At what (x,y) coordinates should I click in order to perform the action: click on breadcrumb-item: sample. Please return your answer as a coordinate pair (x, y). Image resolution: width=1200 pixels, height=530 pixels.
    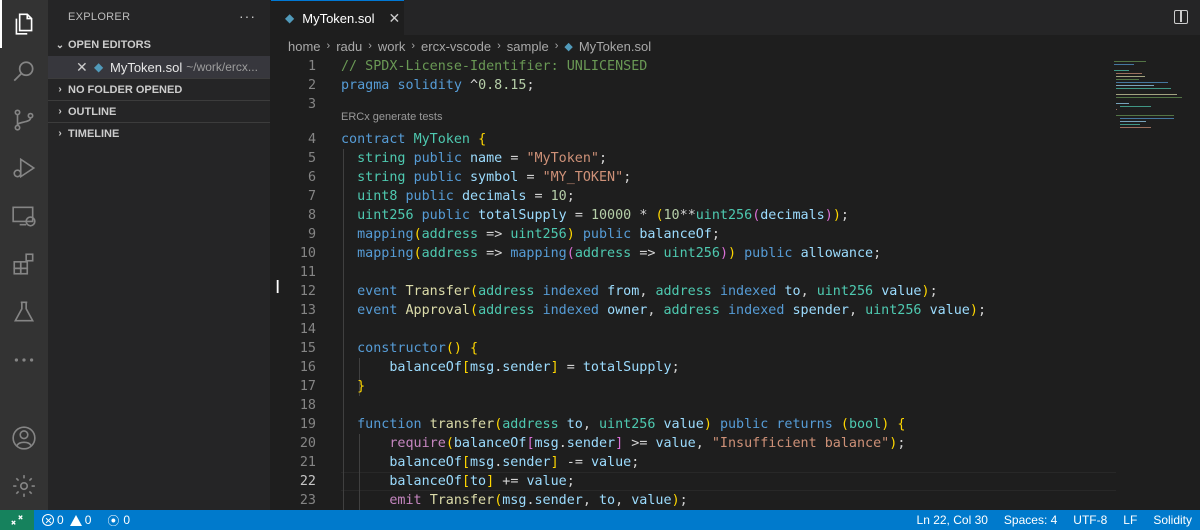
    Looking at the image, I should click on (528, 46).